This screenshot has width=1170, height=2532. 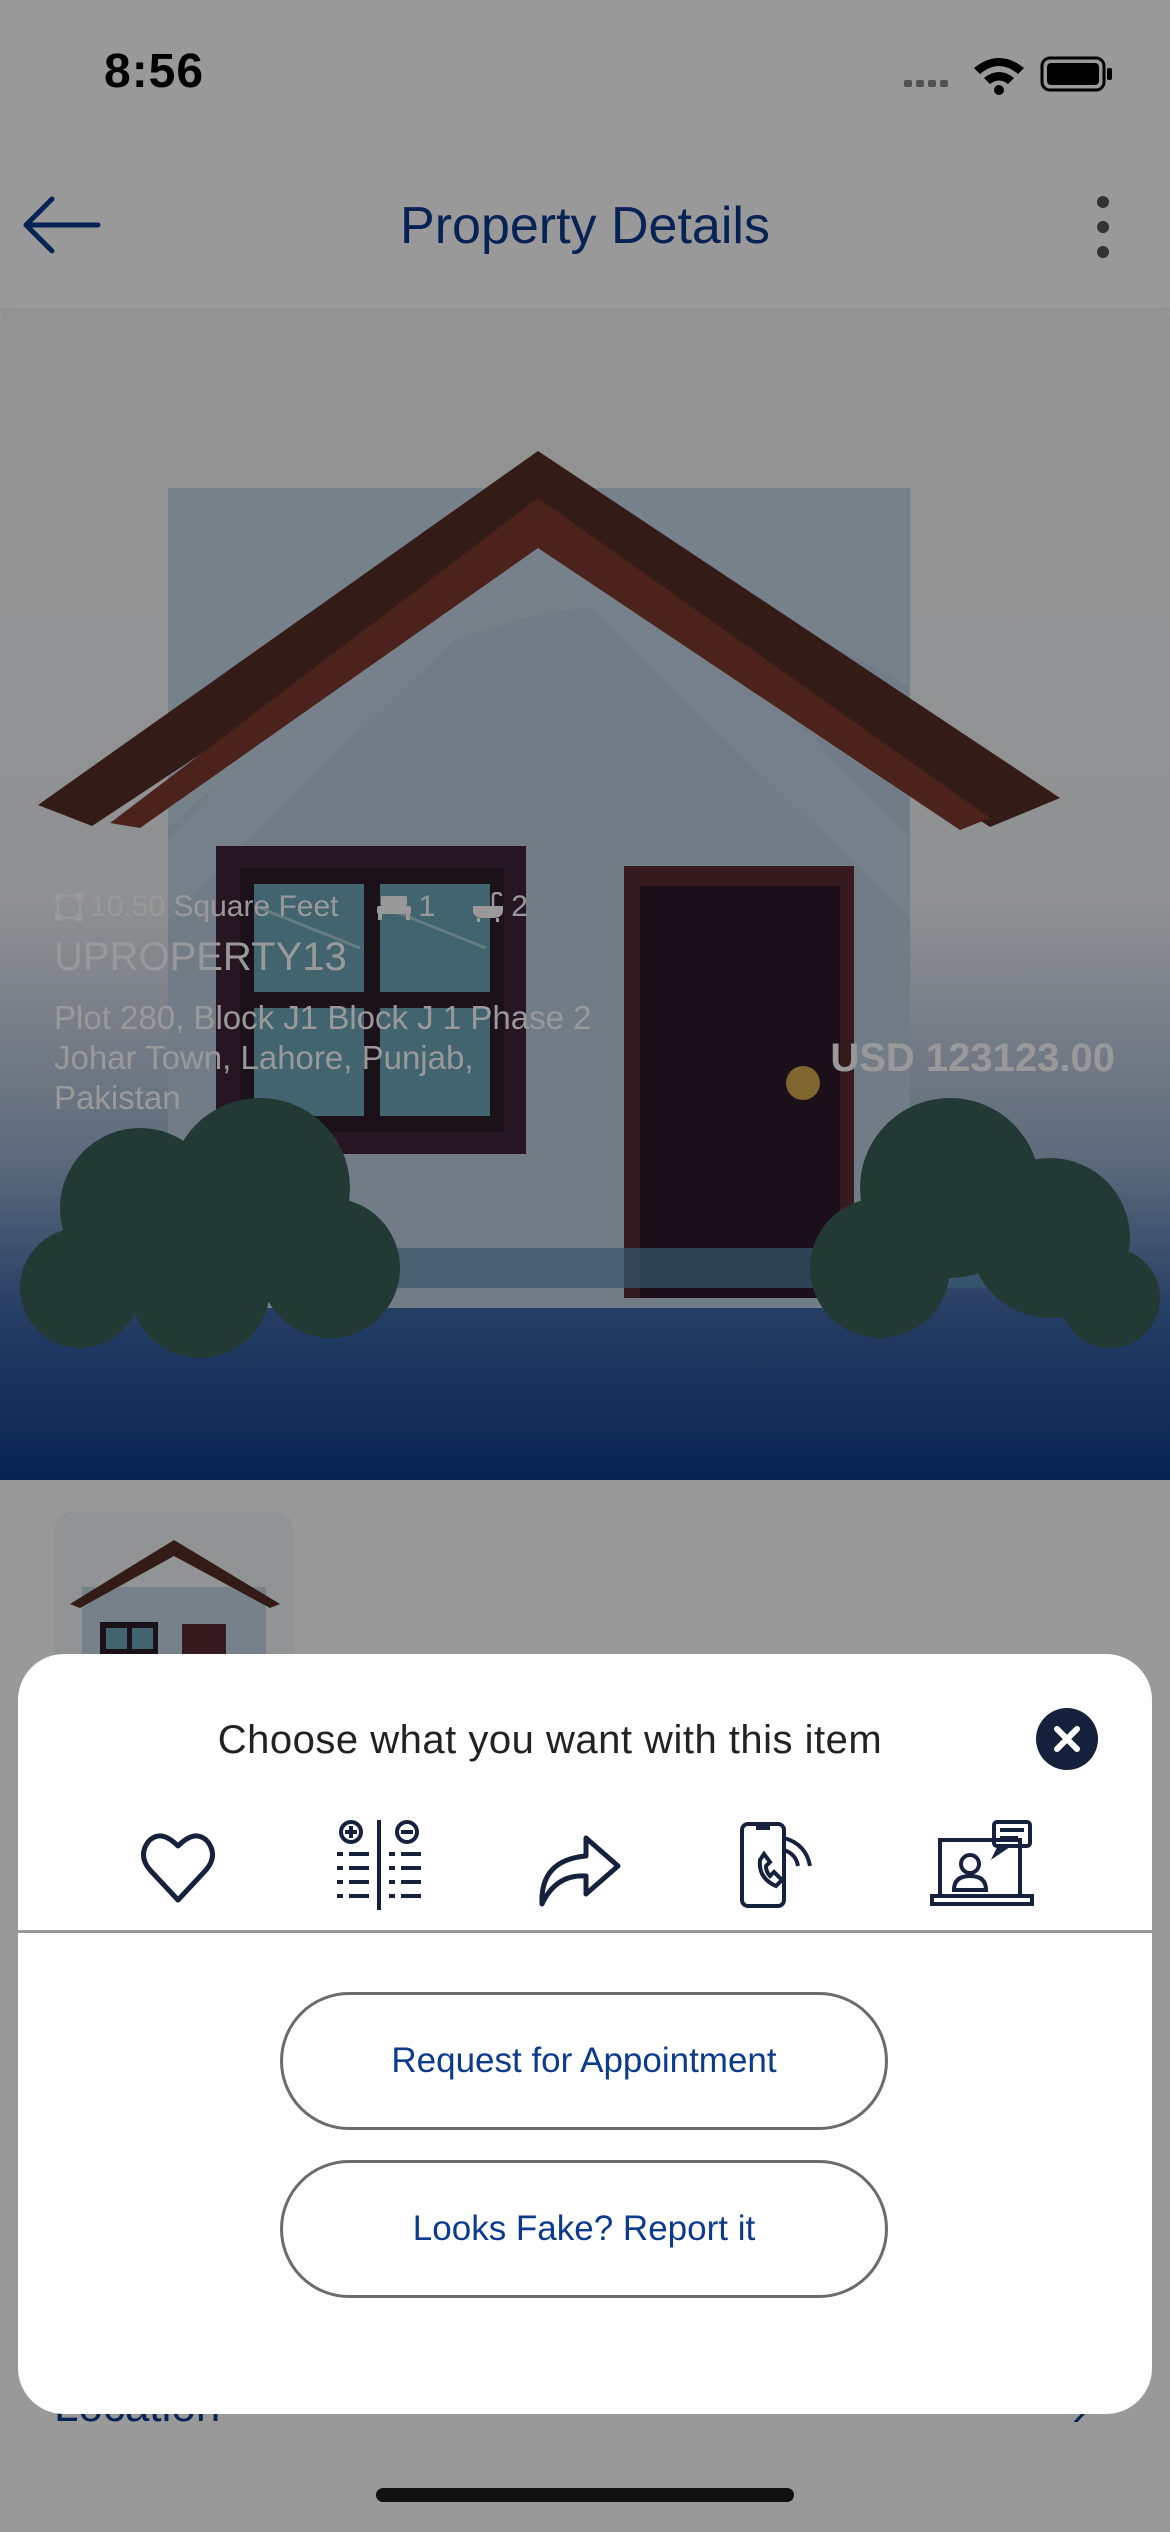 What do you see at coordinates (178, 1868) in the screenshot?
I see `heart-icon` at bounding box center [178, 1868].